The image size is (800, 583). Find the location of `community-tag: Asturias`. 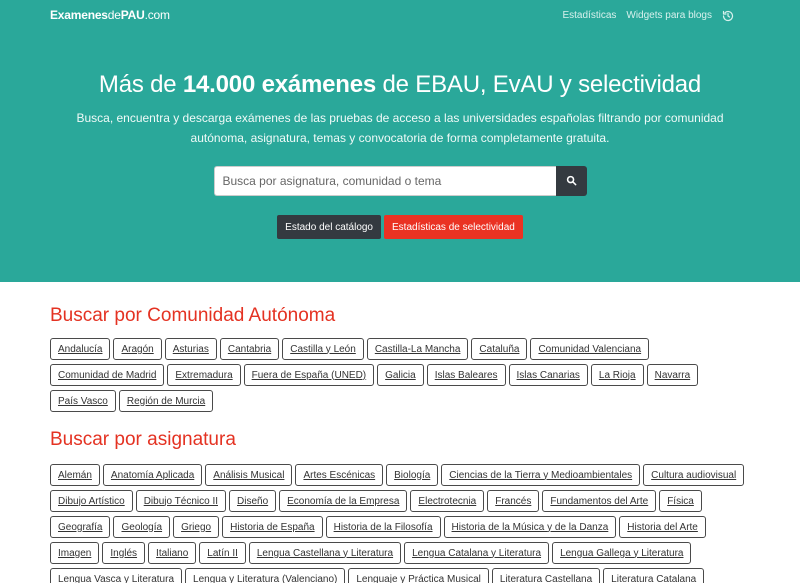

community-tag: Asturias is located at coordinates (190, 349).